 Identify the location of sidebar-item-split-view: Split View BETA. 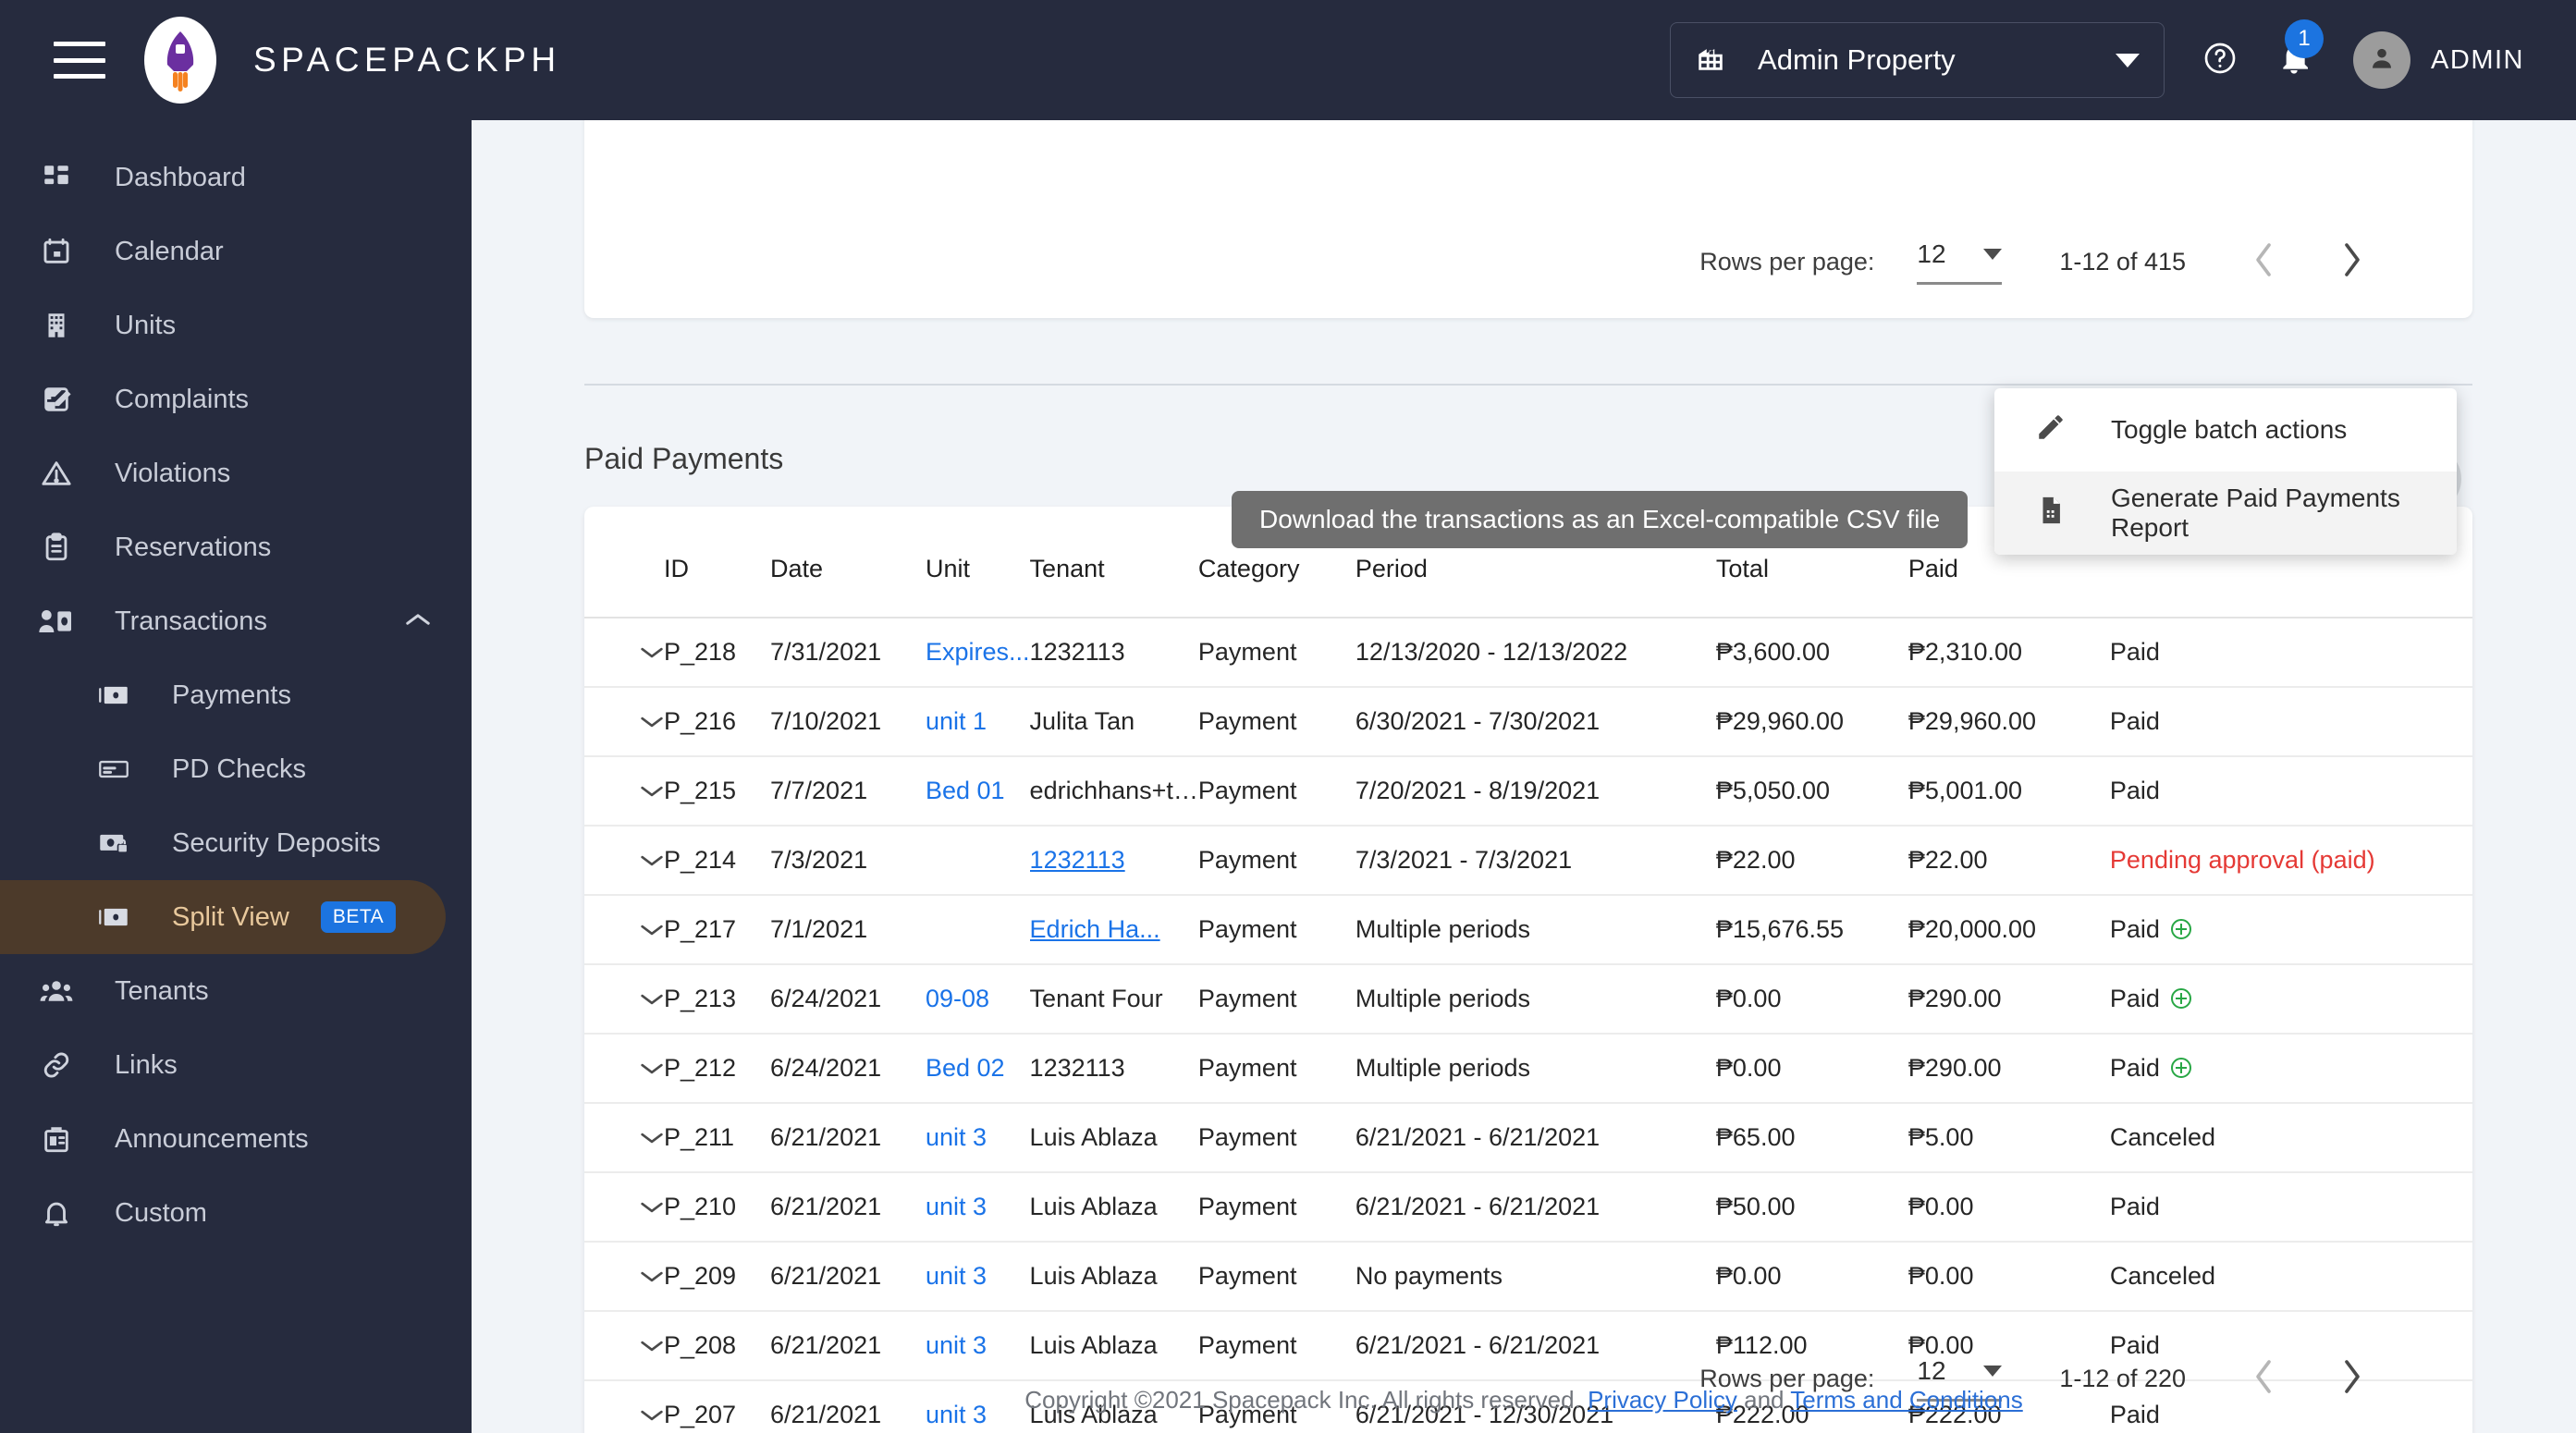
(223, 917).